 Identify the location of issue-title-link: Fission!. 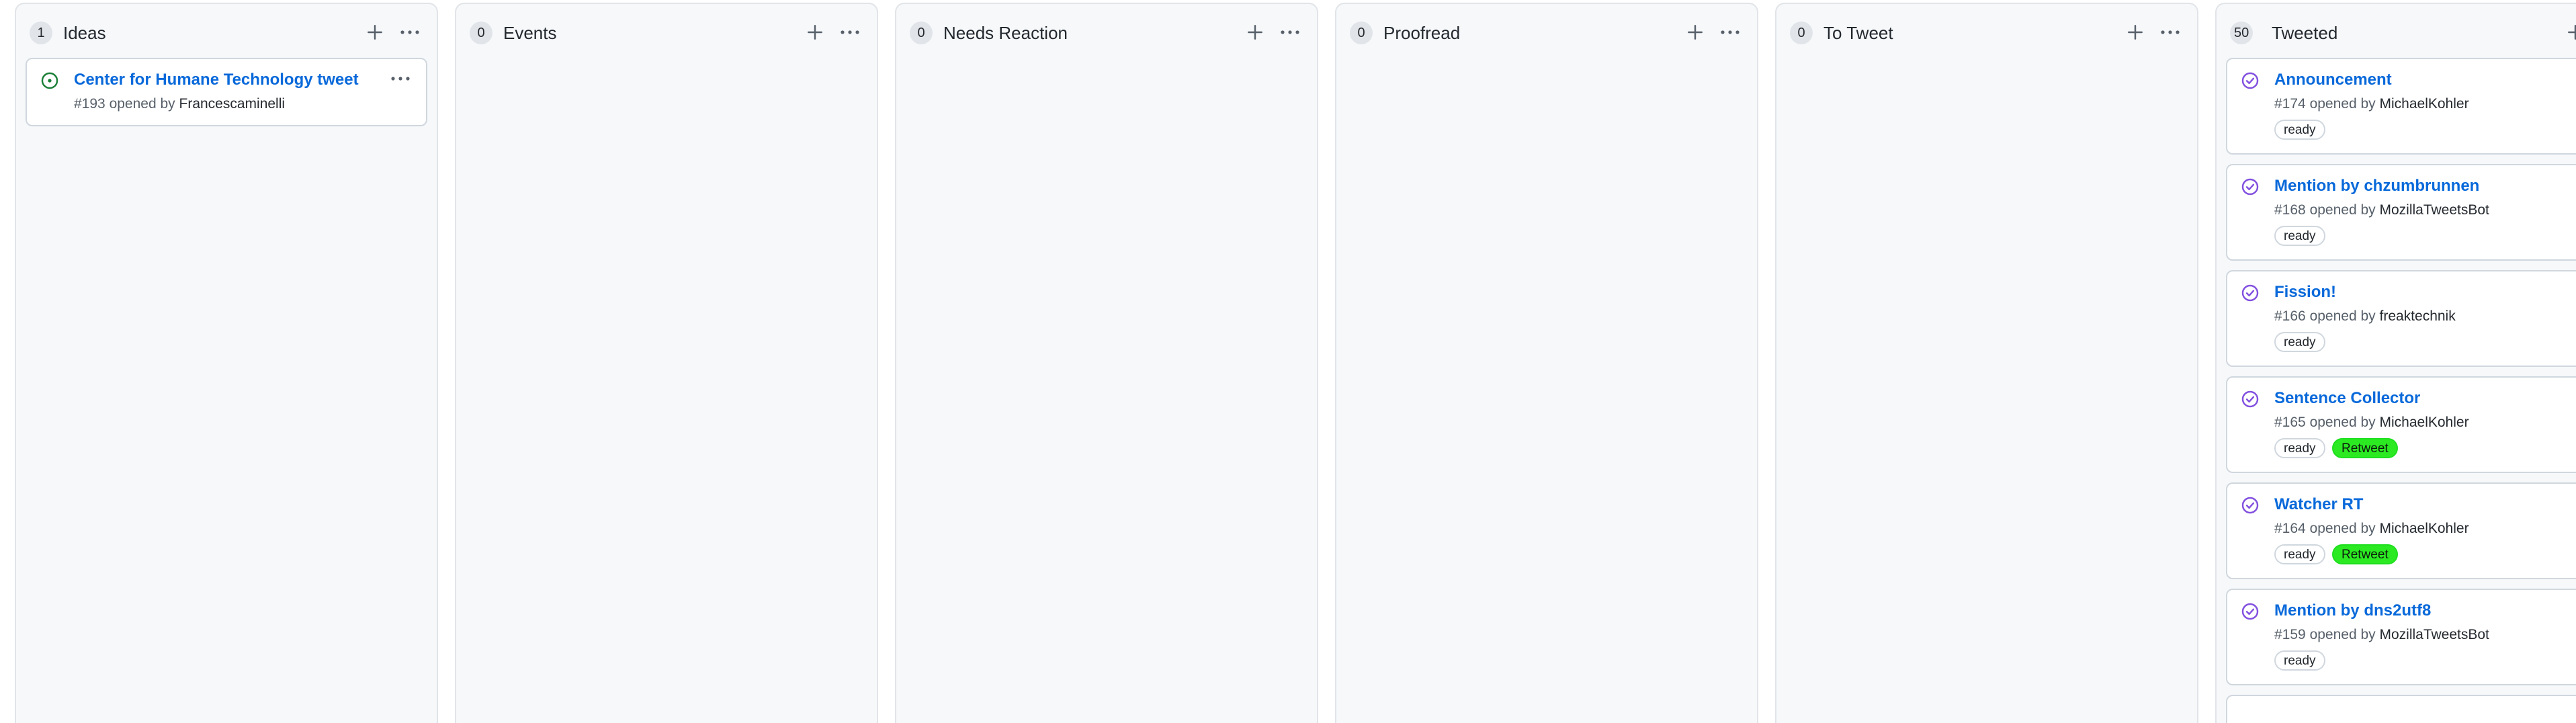
(2425, 292).